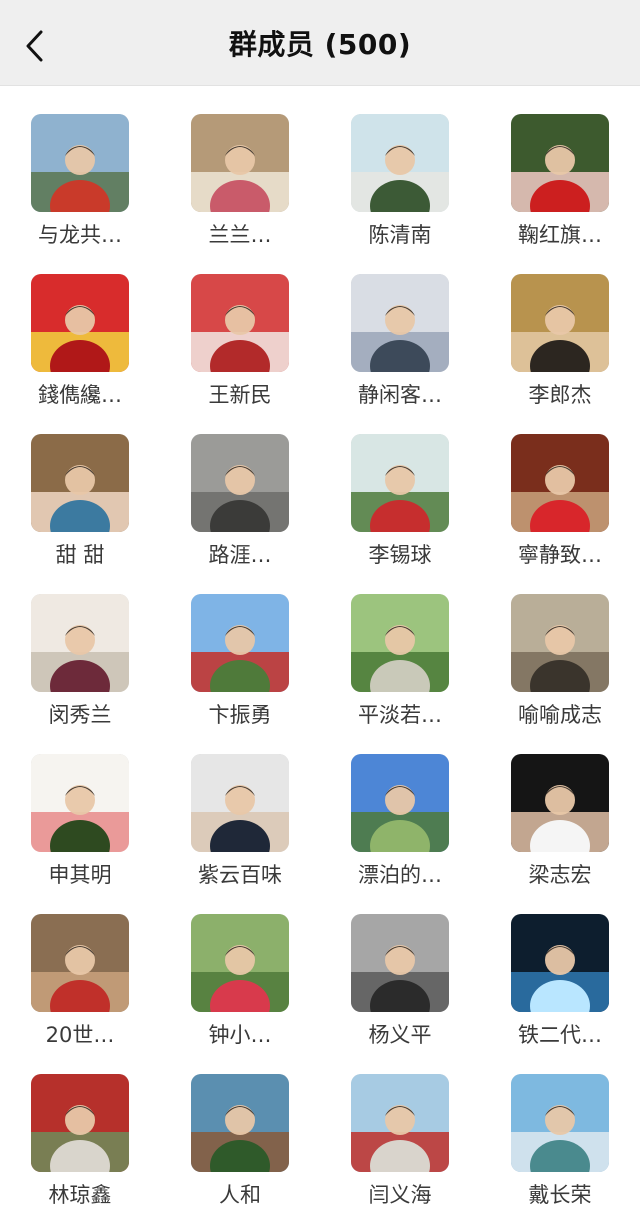 This screenshot has width=640, height=1220. Describe the element at coordinates (560, 715) in the screenshot. I see `member-name: 喻喻成志` at that location.